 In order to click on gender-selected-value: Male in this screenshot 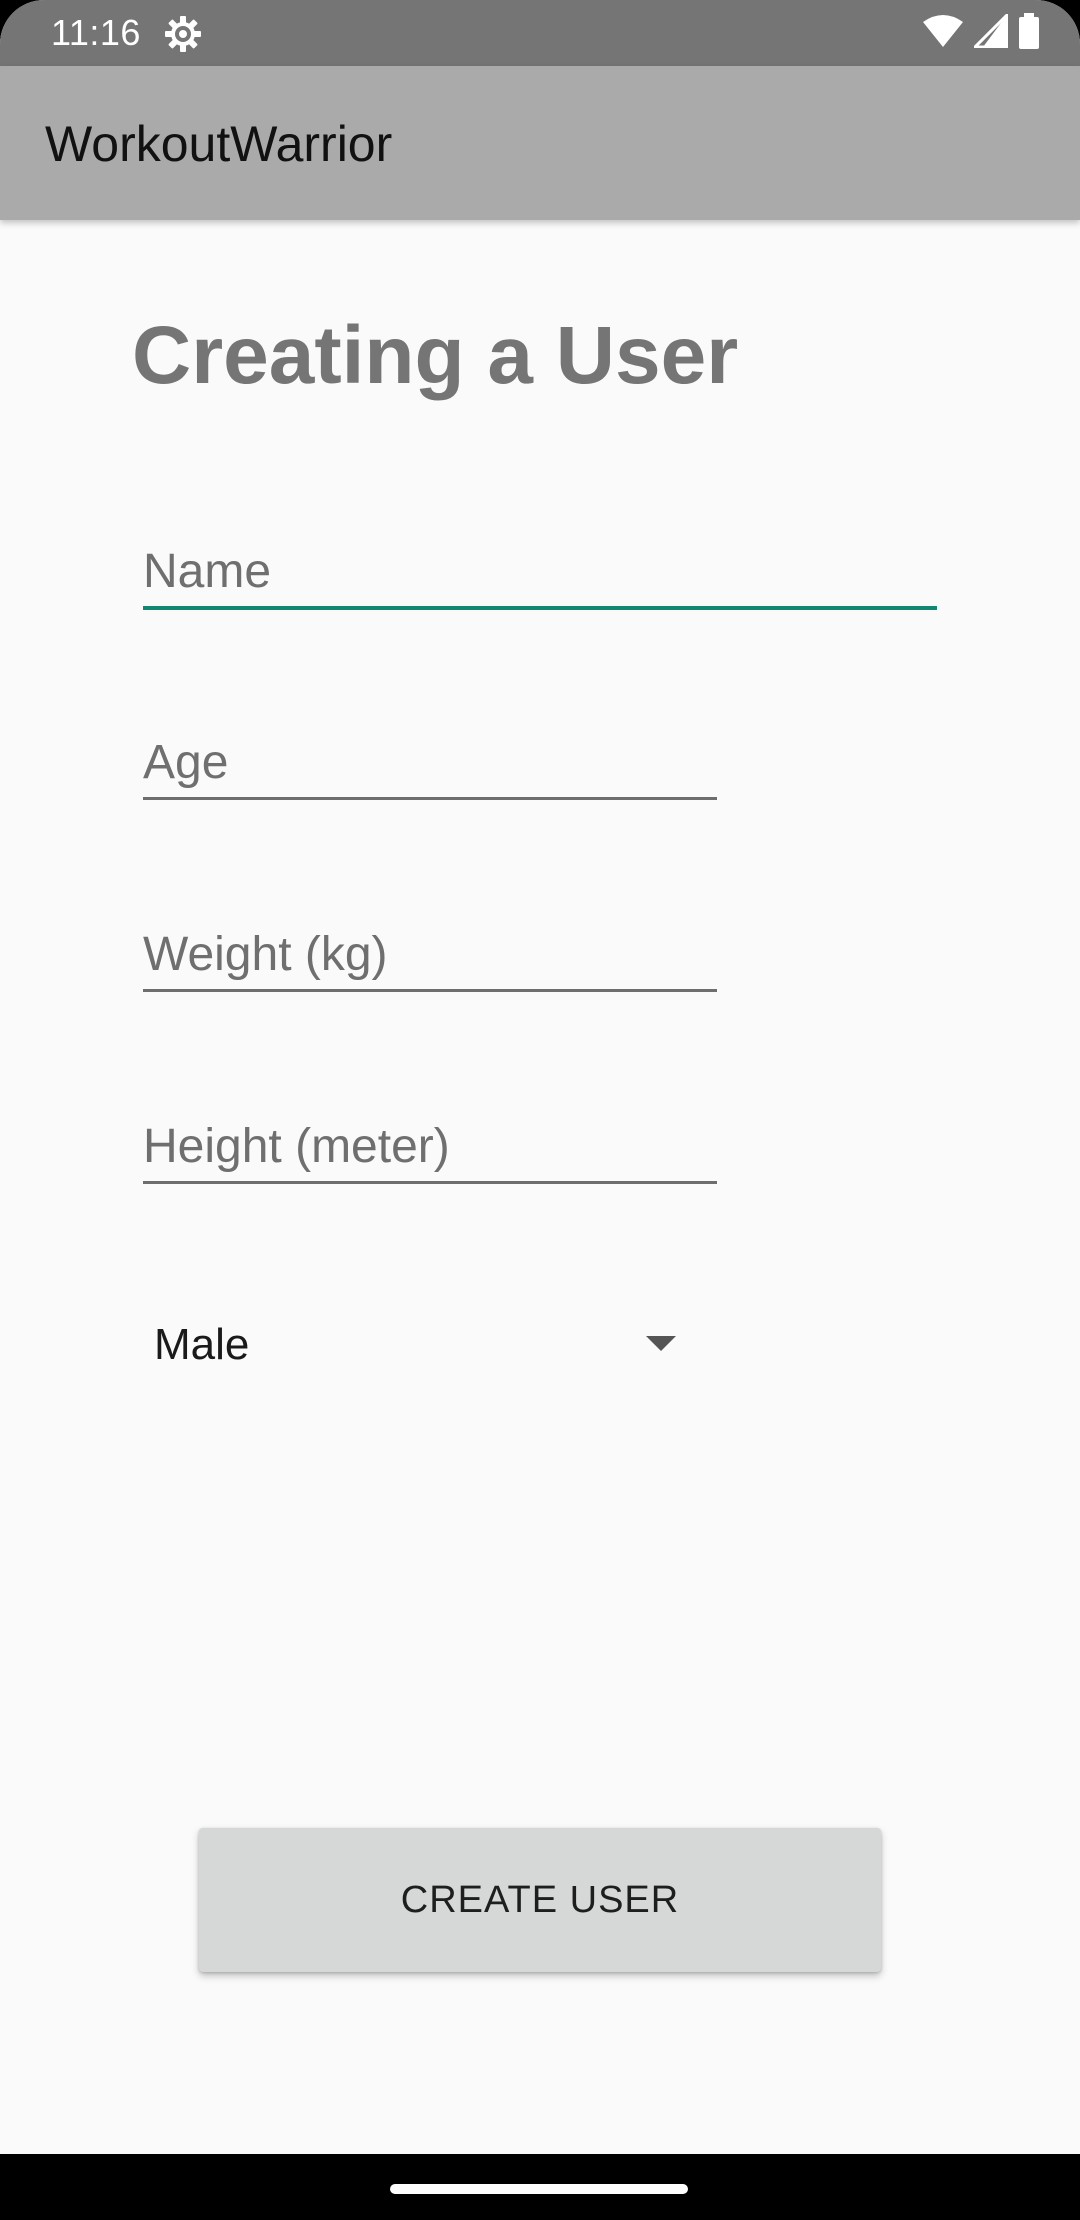, I will do `click(202, 1344)`.